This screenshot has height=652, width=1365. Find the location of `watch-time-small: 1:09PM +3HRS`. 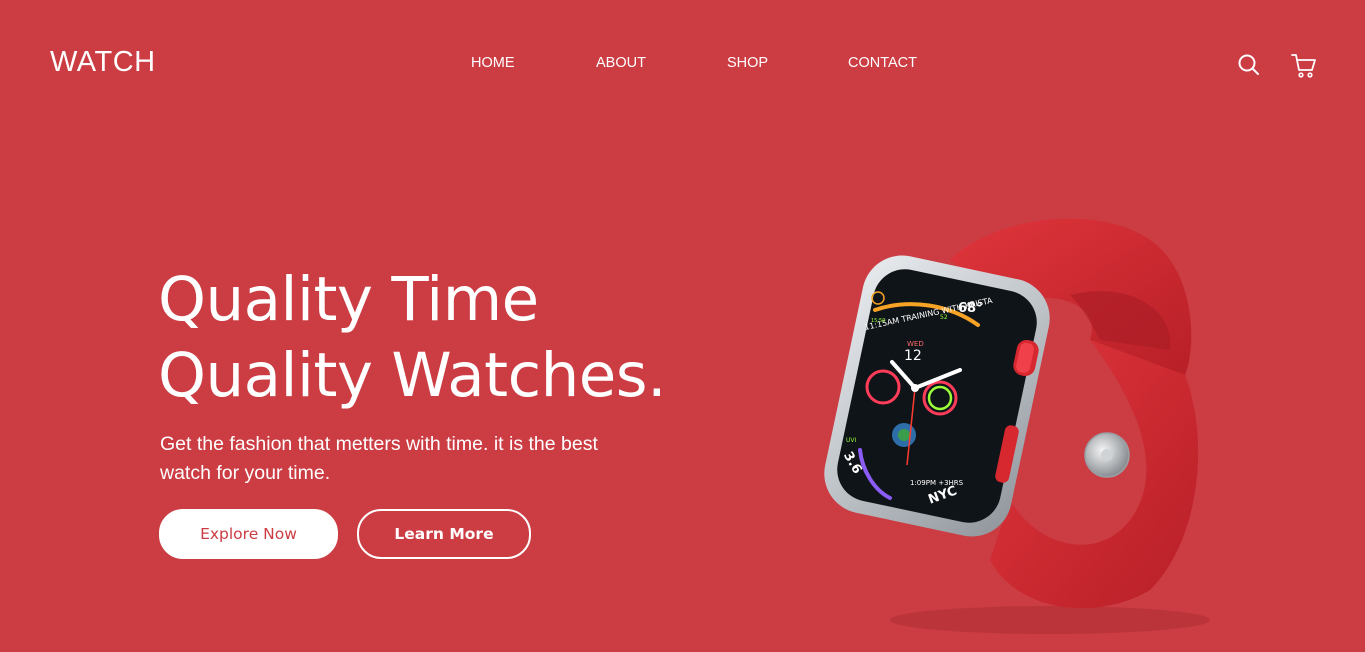

watch-time-small: 1:09PM +3HRS is located at coordinates (937, 483).